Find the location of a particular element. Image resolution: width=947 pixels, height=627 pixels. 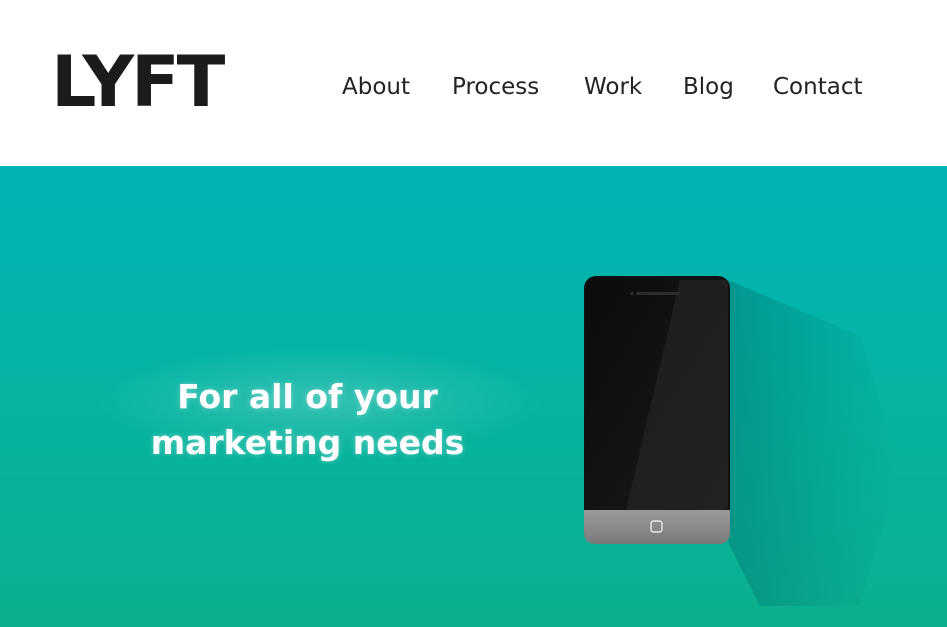

main-nav: About Process Work Blog Contact is located at coordinates (473, 88).